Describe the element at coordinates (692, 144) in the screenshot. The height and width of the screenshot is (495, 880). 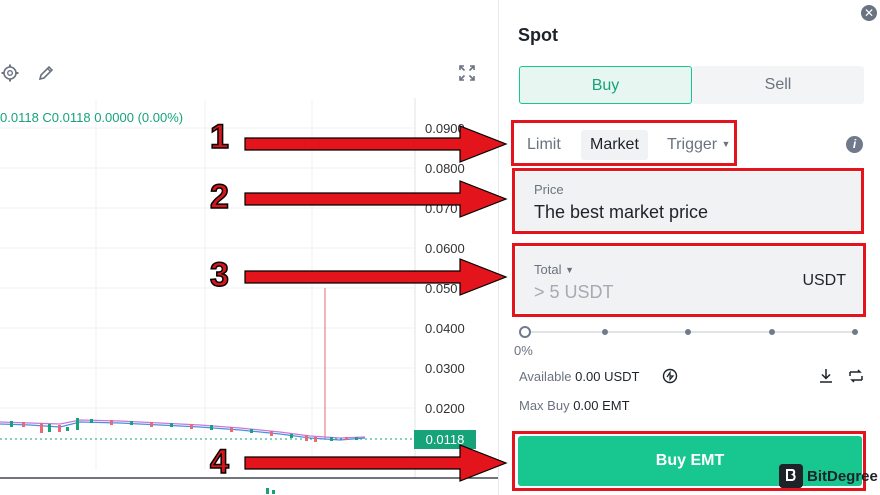
I see `tab-trigger-label: Trigger` at that location.